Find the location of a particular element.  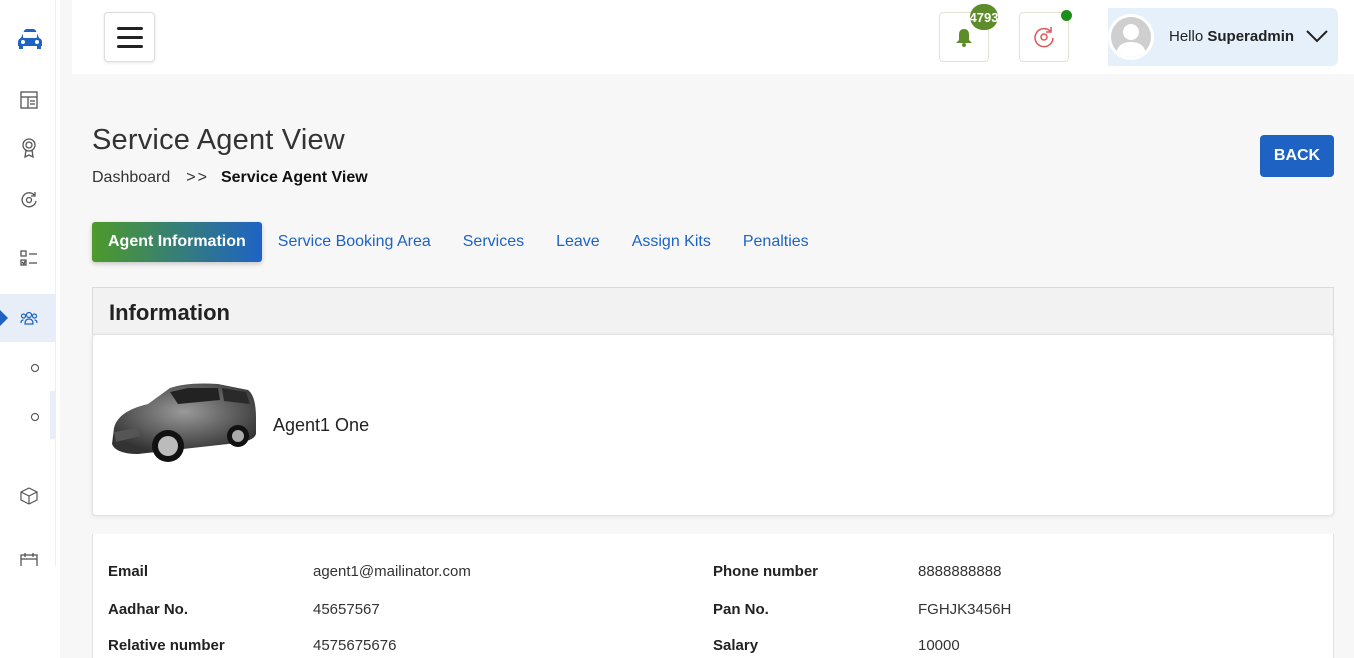

checklist-icon is located at coordinates (29, 258).